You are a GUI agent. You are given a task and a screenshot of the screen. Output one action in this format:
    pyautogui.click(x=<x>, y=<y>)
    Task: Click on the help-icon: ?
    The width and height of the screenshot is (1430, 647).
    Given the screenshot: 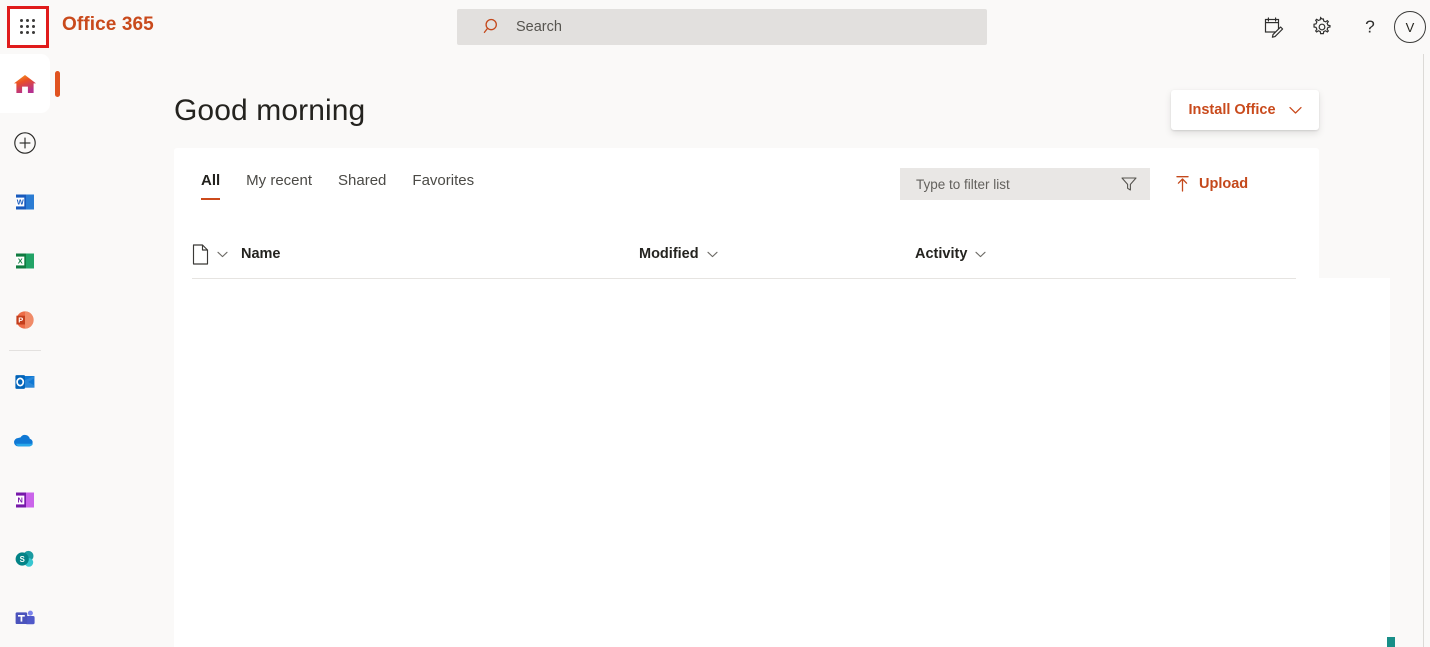 What is the action you would take?
    pyautogui.click(x=1370, y=27)
    